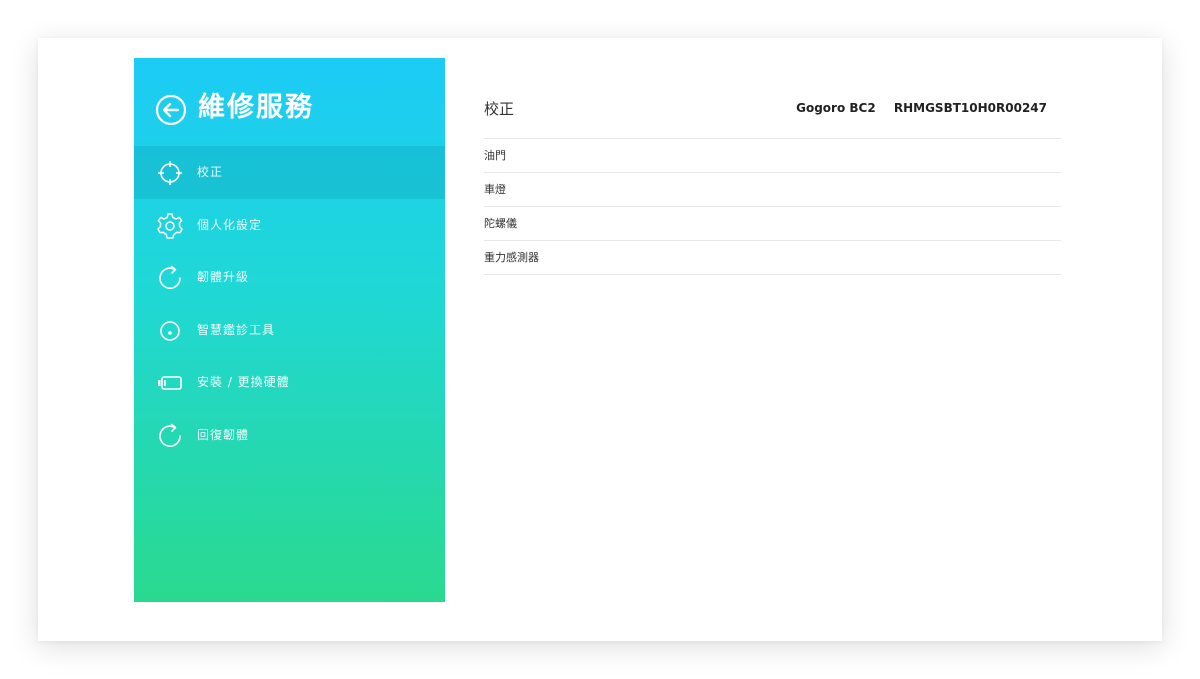 The height and width of the screenshot is (679, 1200). I want to click on sidebar-item-label: 回復韌體, so click(223, 434).